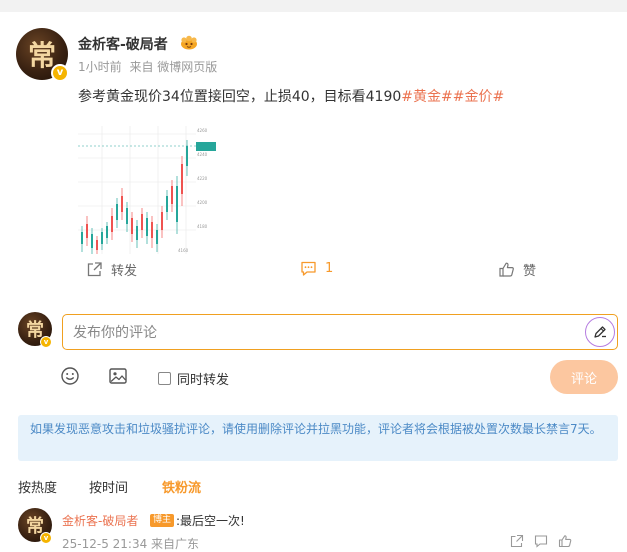 This screenshot has height=552, width=627. I want to click on commenter-verified-badge-icon: v, so click(46, 538).